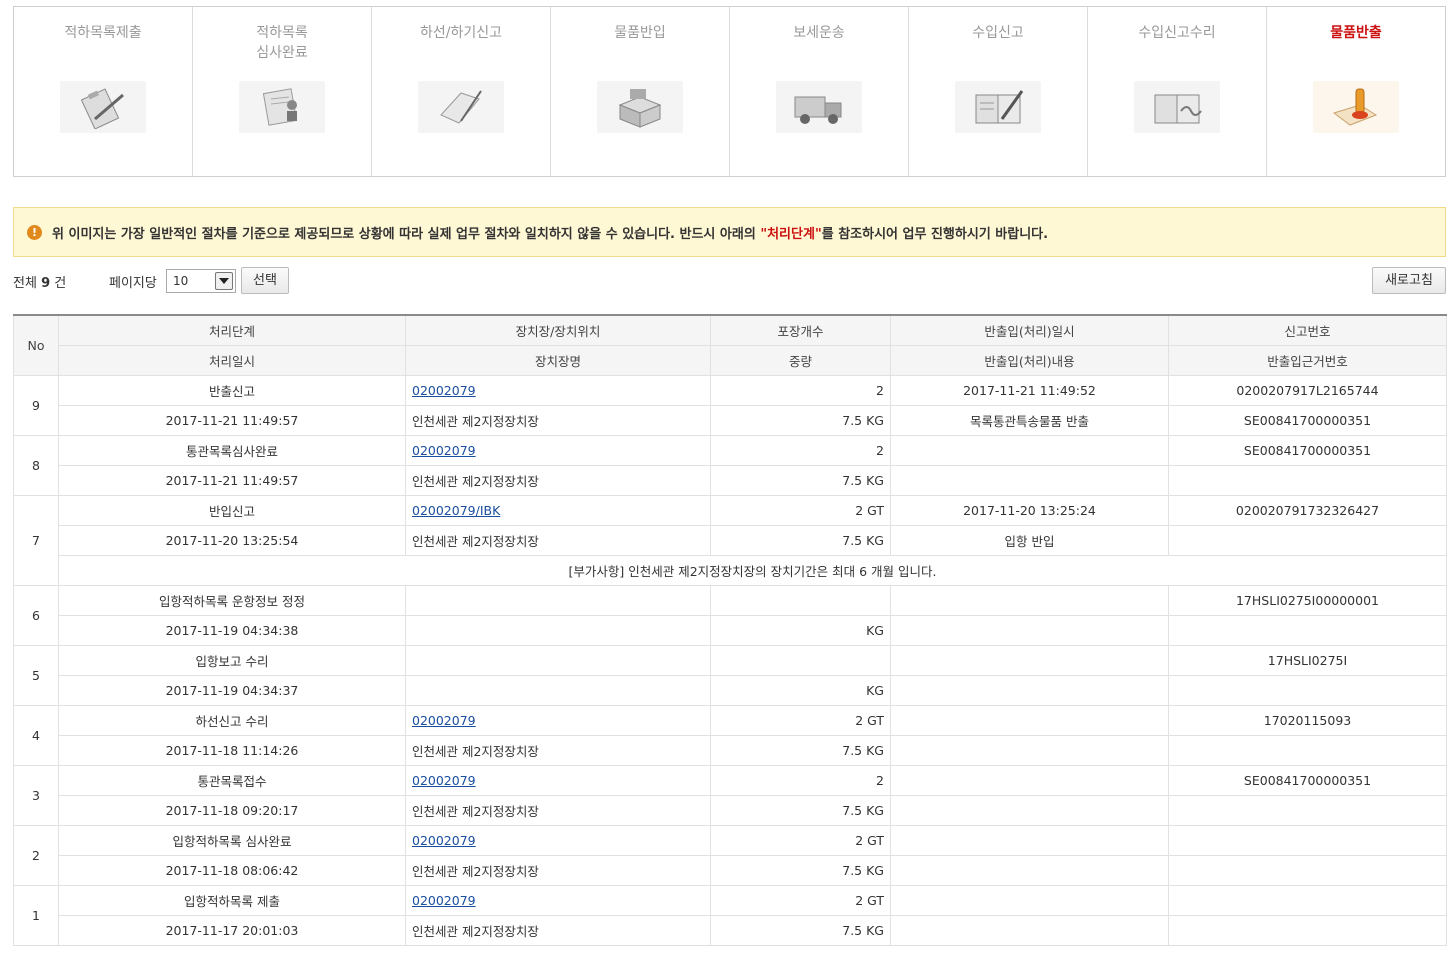 The image size is (1456, 967). I want to click on step-manifest-review: 적하목록 심사완료, so click(282, 91).